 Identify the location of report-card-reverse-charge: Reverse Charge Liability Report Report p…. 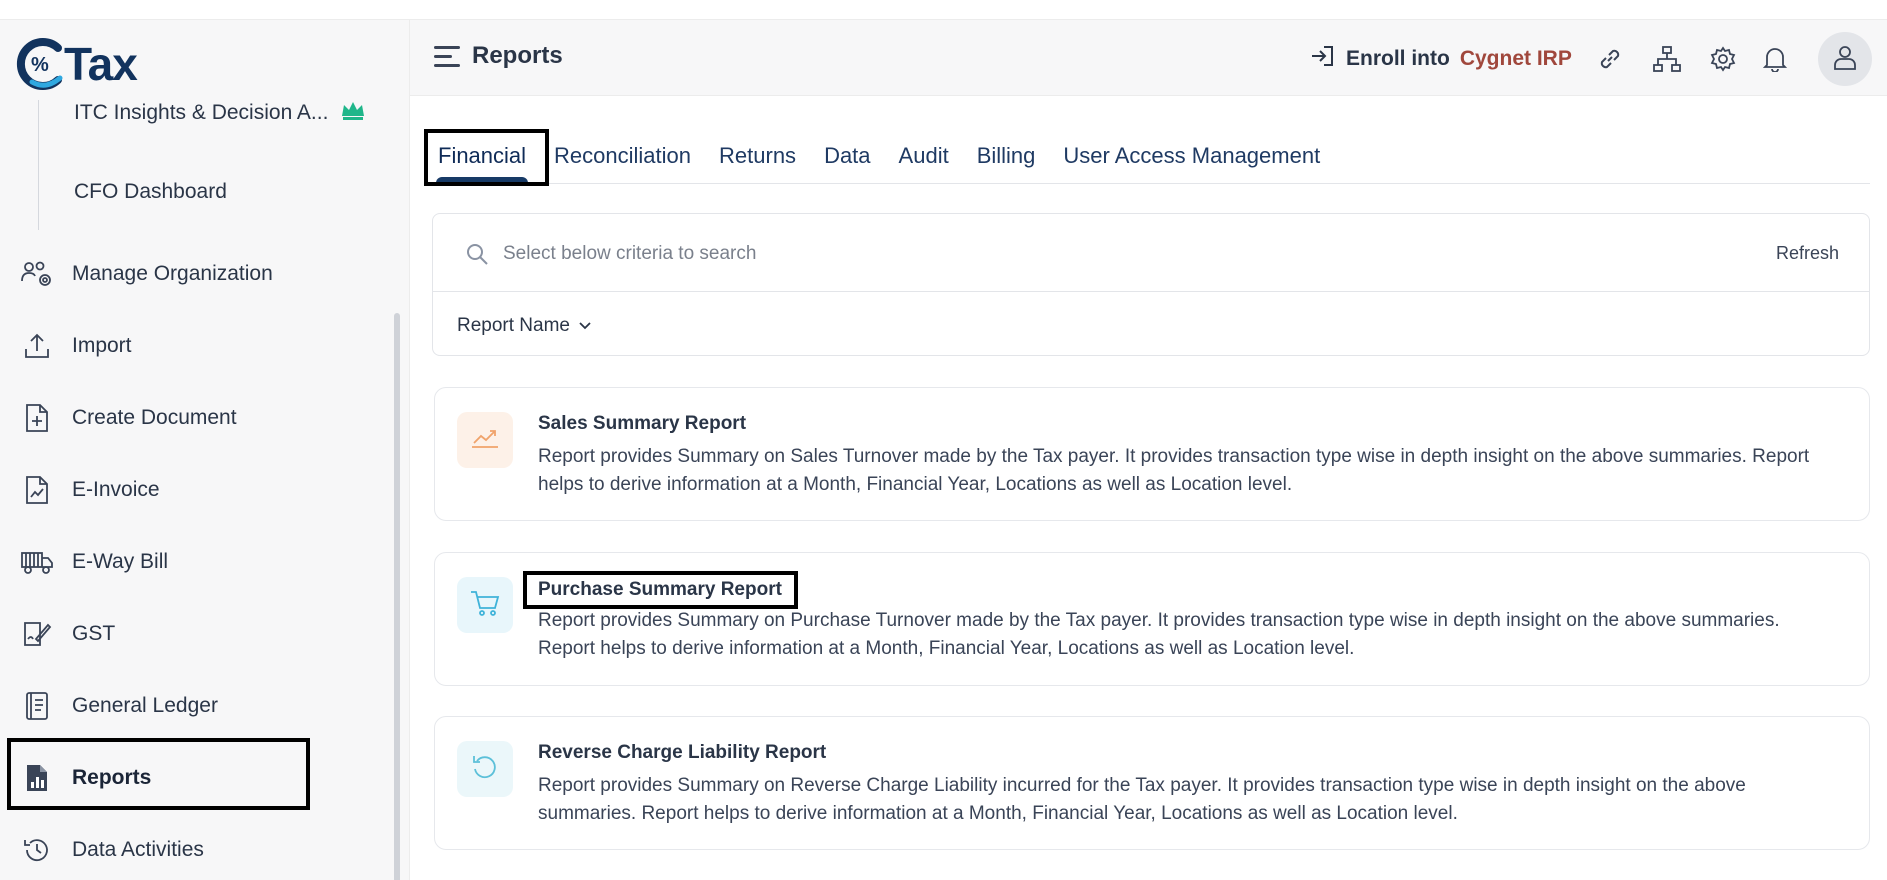
(1152, 783).